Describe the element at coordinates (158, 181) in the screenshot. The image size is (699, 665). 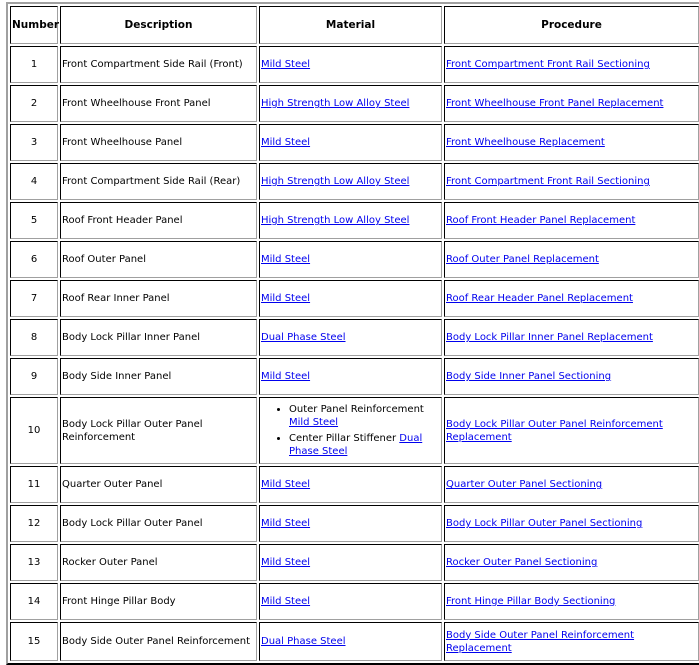
I see `row-description: Front Compartment Side Rail (Rear)` at that location.